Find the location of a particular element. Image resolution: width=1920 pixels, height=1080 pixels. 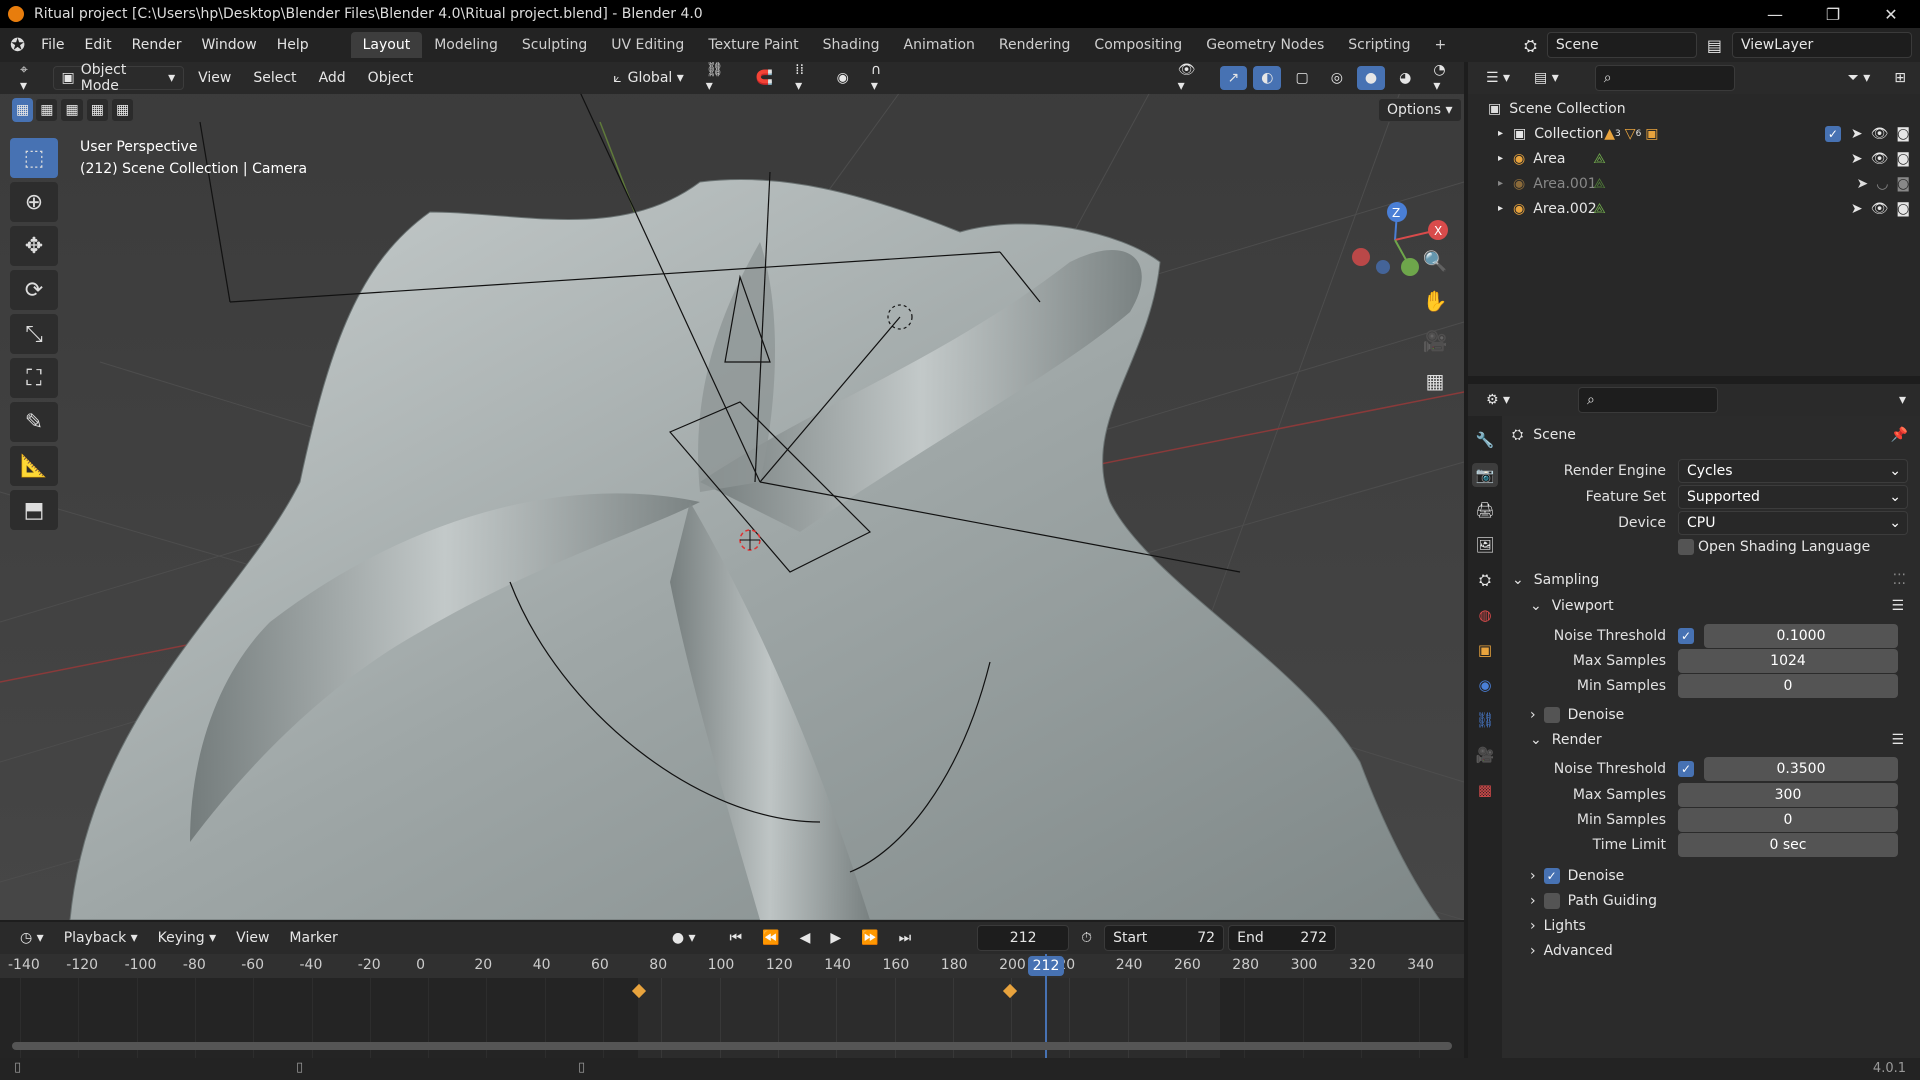

world-tab-icon: ◍ is located at coordinates (1485, 615).